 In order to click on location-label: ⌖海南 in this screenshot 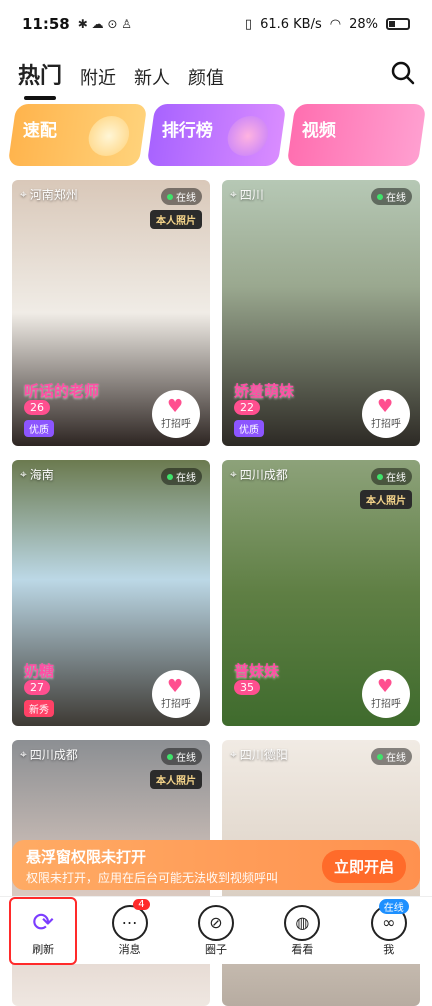, I will do `click(37, 474)`.